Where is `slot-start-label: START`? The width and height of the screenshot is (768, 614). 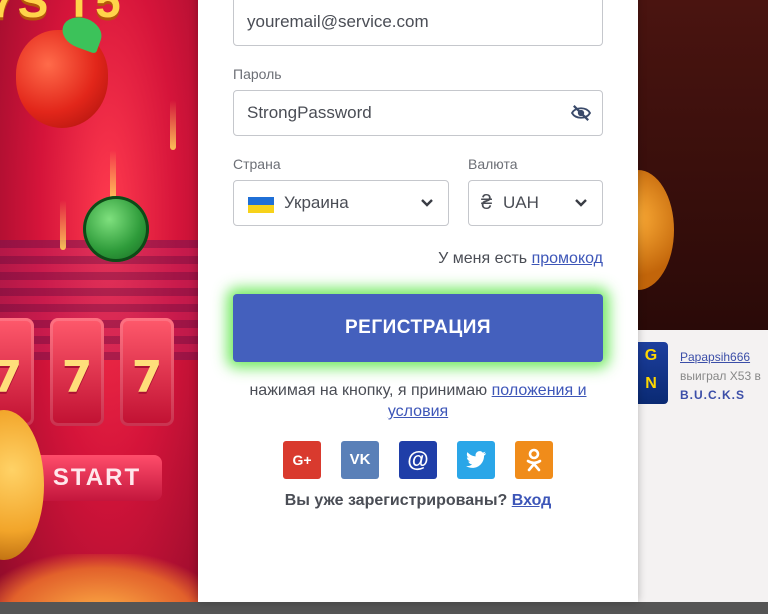 slot-start-label: START is located at coordinates (97, 478).